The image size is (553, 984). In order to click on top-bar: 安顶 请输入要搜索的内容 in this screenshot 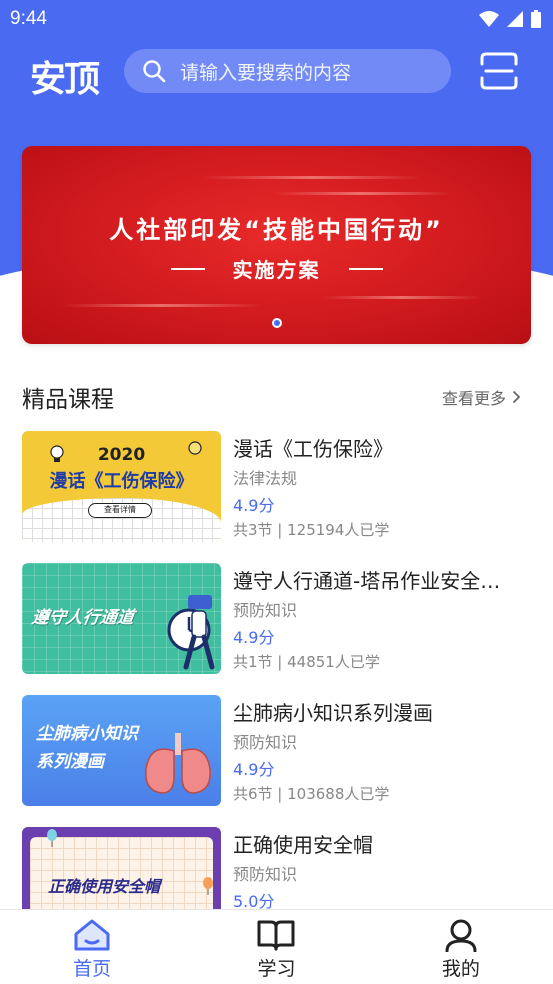, I will do `click(276, 73)`.